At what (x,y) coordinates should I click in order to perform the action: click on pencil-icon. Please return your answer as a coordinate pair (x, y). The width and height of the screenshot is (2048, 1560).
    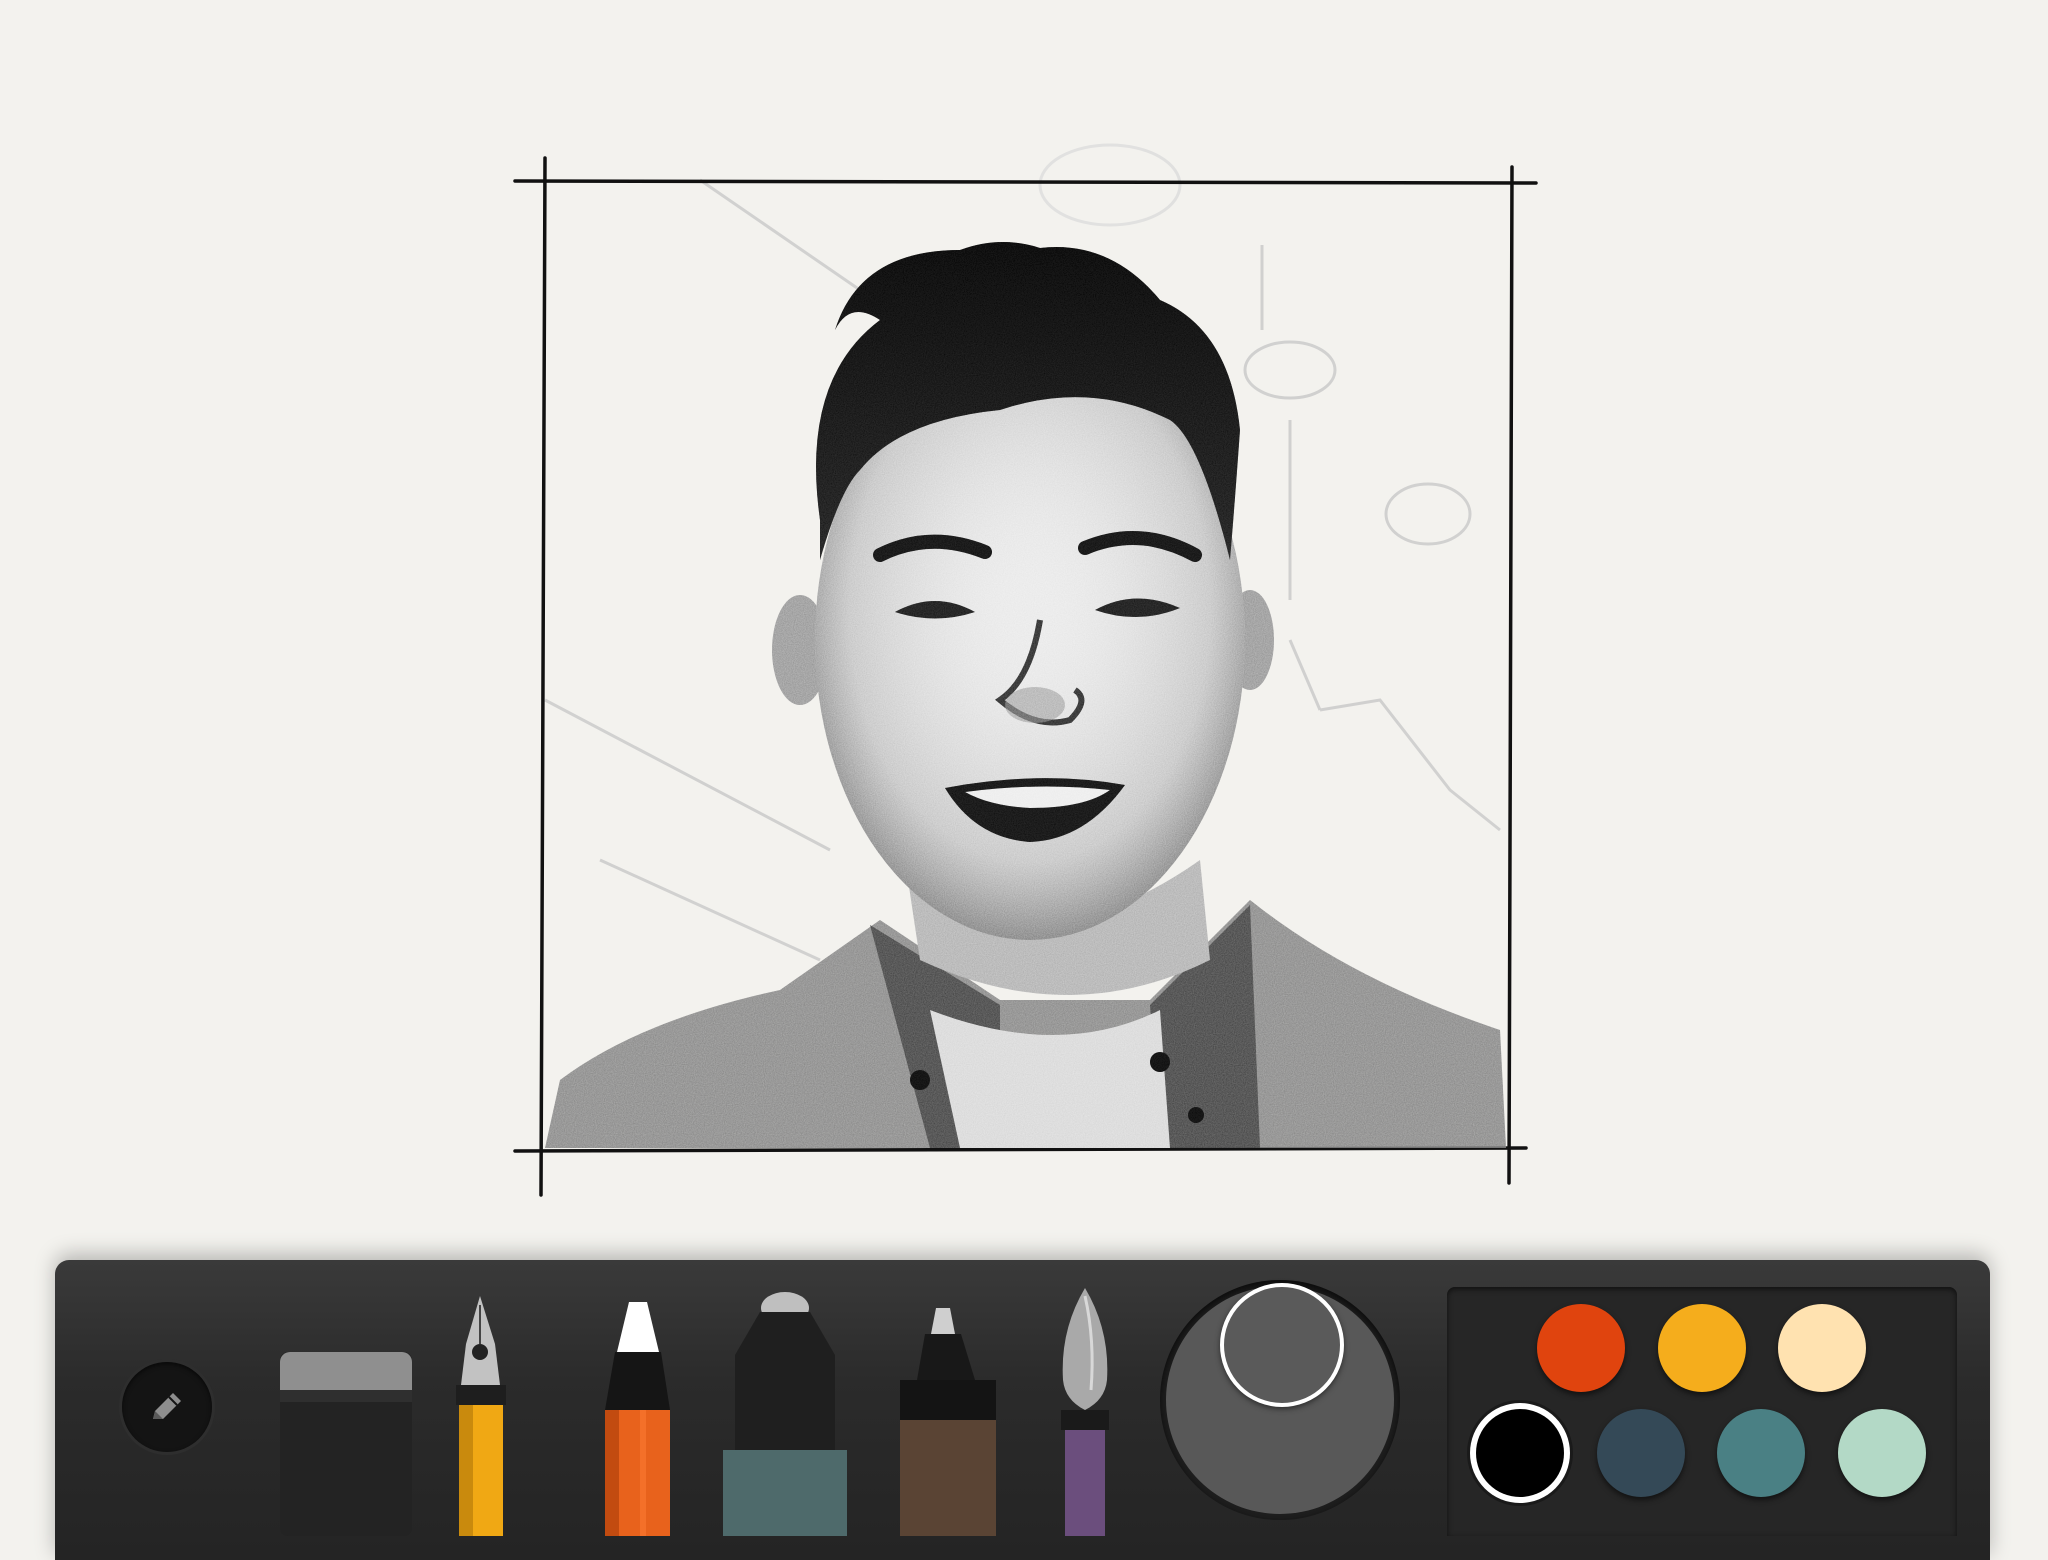
    Looking at the image, I should click on (167, 1406).